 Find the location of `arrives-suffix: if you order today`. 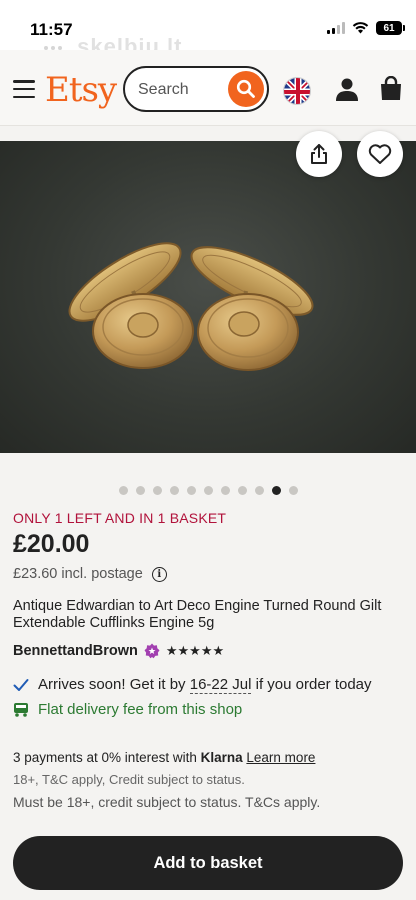

arrives-suffix: if you order today is located at coordinates (313, 684).